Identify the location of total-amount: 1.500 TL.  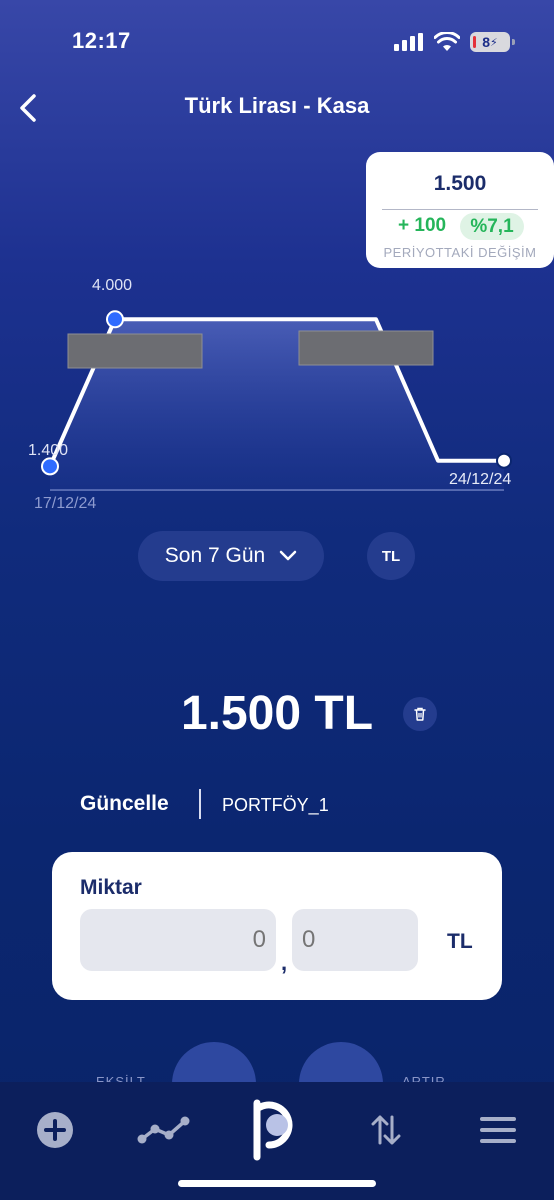
(277, 713).